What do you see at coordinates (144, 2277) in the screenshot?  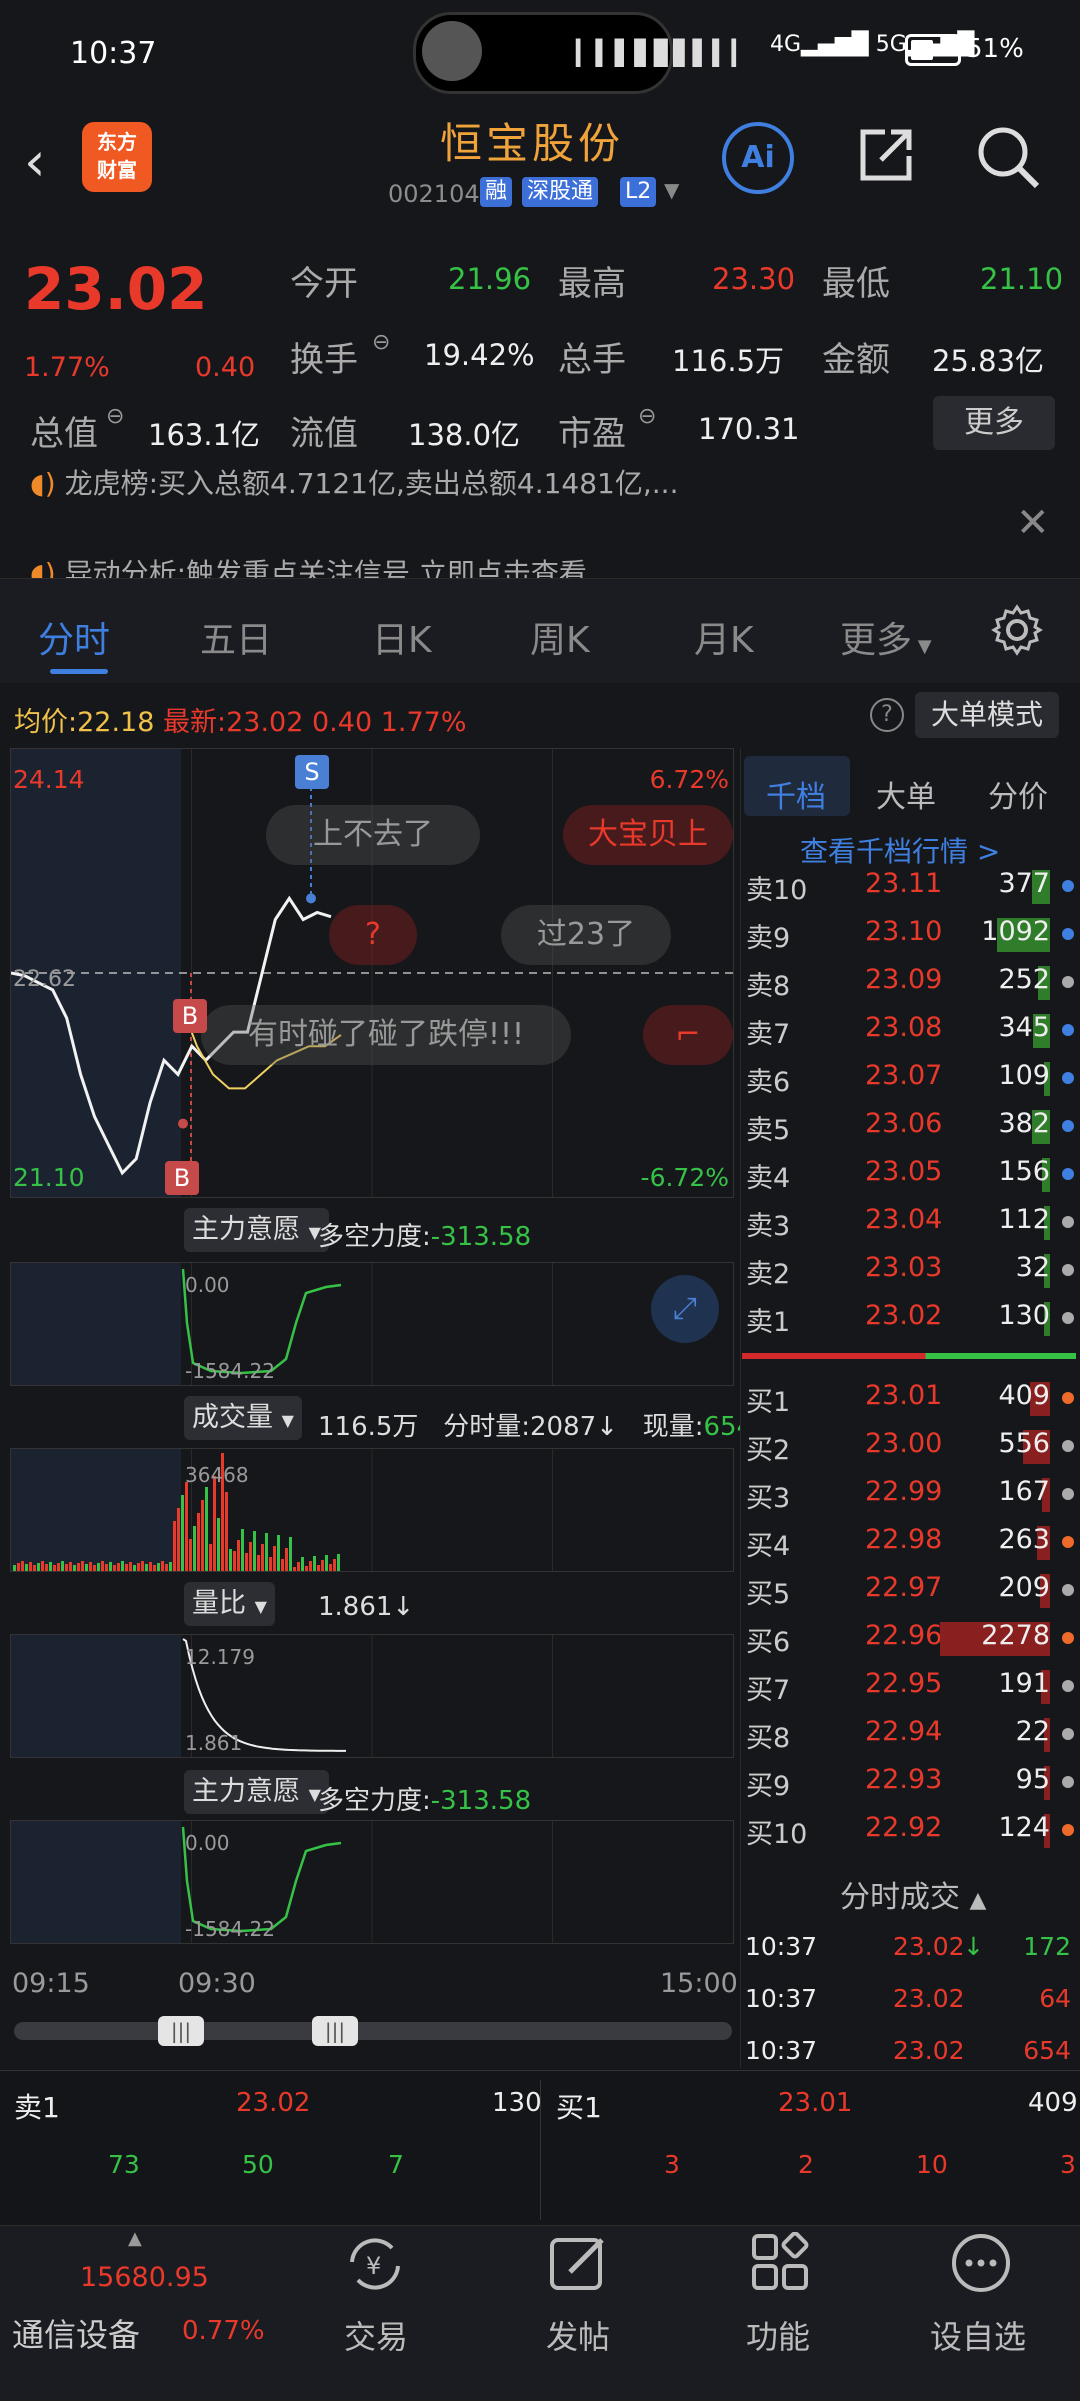 I see `sector-index-value: 15680.95` at bounding box center [144, 2277].